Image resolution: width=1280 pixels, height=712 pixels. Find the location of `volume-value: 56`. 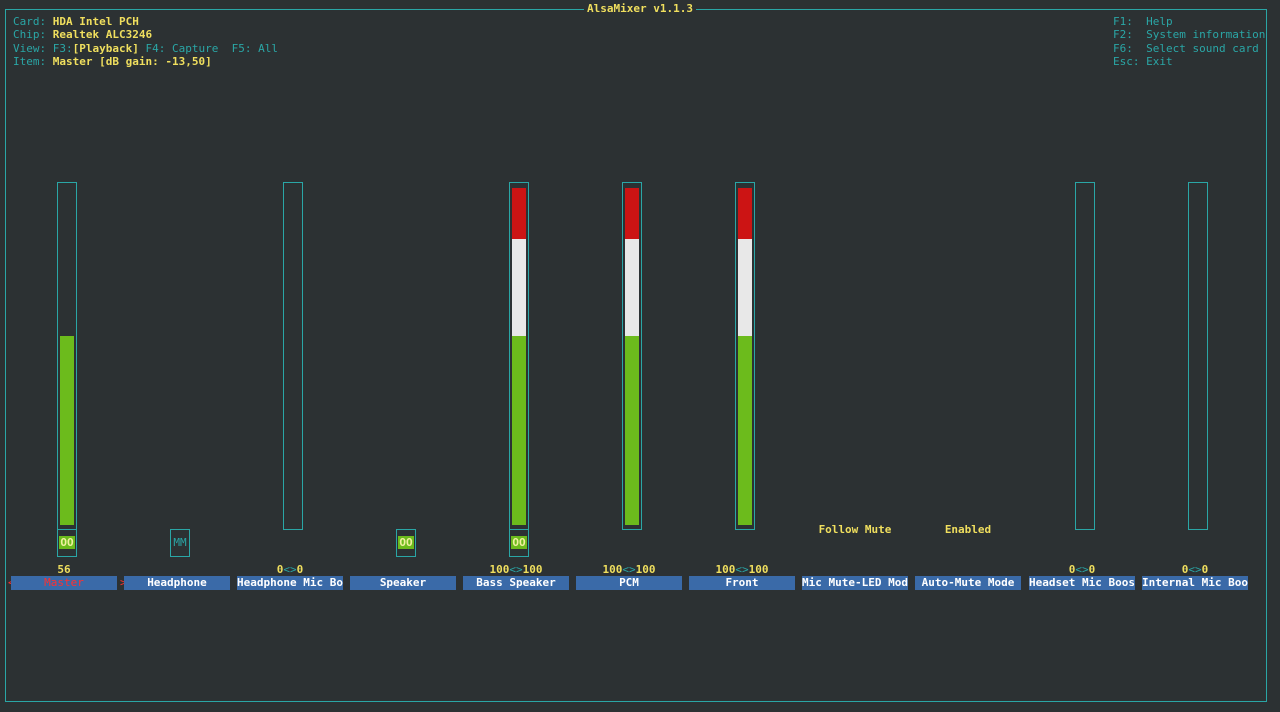

volume-value: 56 is located at coordinates (64, 569).